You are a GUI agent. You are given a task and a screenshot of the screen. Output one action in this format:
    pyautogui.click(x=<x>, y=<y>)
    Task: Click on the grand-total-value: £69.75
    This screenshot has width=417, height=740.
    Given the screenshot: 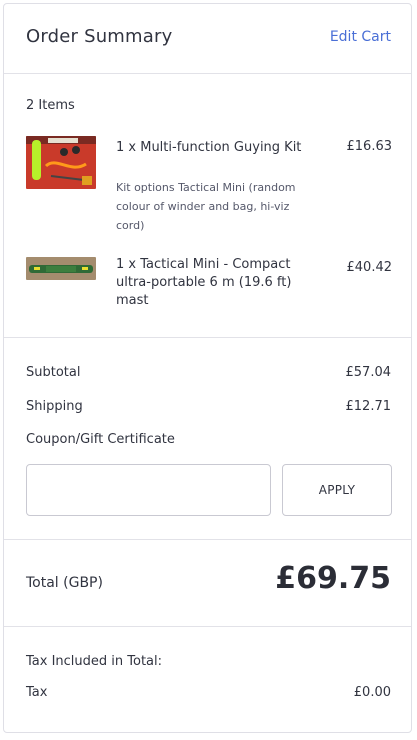 What is the action you would take?
    pyautogui.click(x=333, y=578)
    